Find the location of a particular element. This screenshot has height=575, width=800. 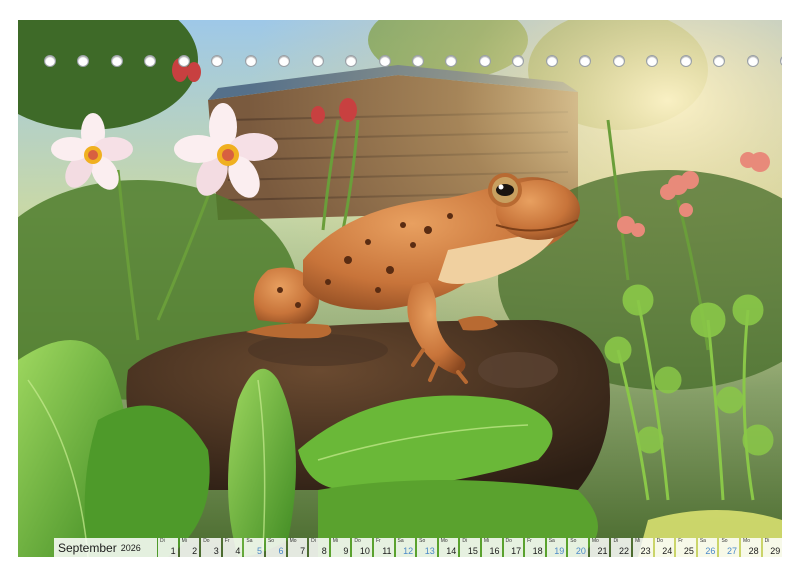

day-number: 26 is located at coordinates (710, 551).